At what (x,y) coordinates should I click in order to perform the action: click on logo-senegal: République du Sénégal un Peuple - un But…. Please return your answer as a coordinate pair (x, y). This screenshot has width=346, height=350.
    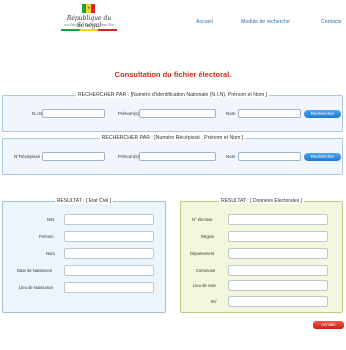
    Looking at the image, I should click on (89, 21).